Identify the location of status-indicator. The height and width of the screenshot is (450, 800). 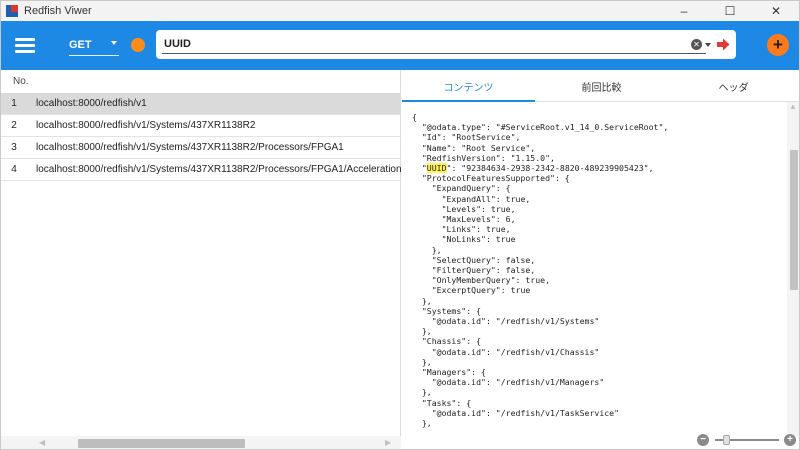
(138, 45).